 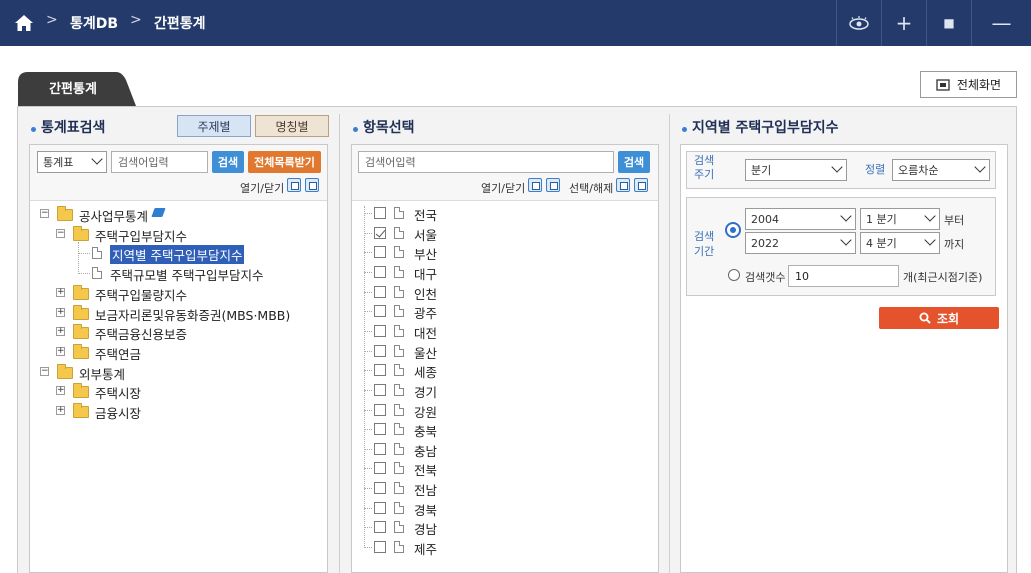 I want to click on sort-select: 오름차순, so click(x=941, y=170).